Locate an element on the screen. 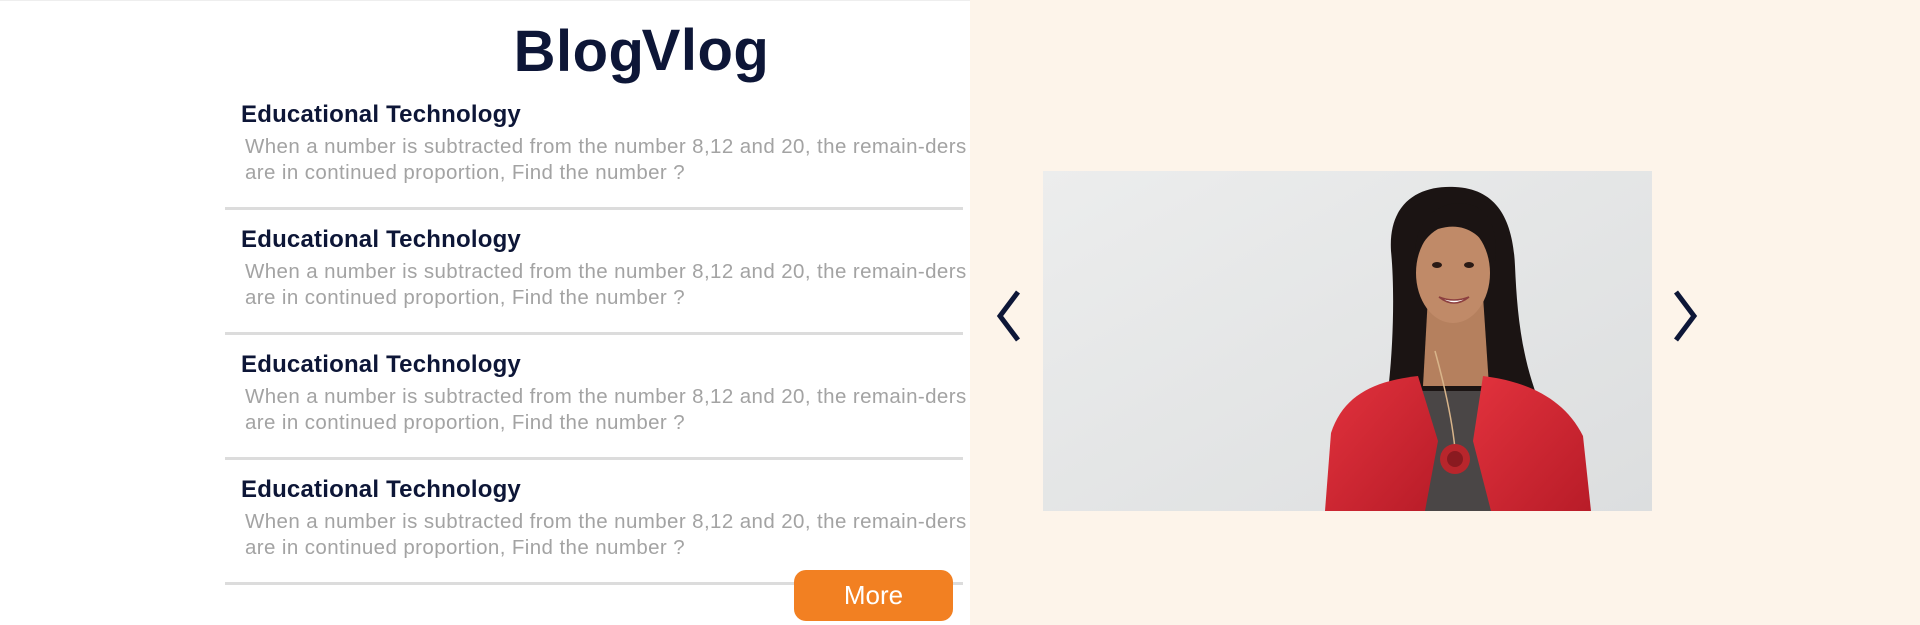 Image resolution: width=1920 pixels, height=625 pixels. vlog-heading: Vlog is located at coordinates (705, 50).